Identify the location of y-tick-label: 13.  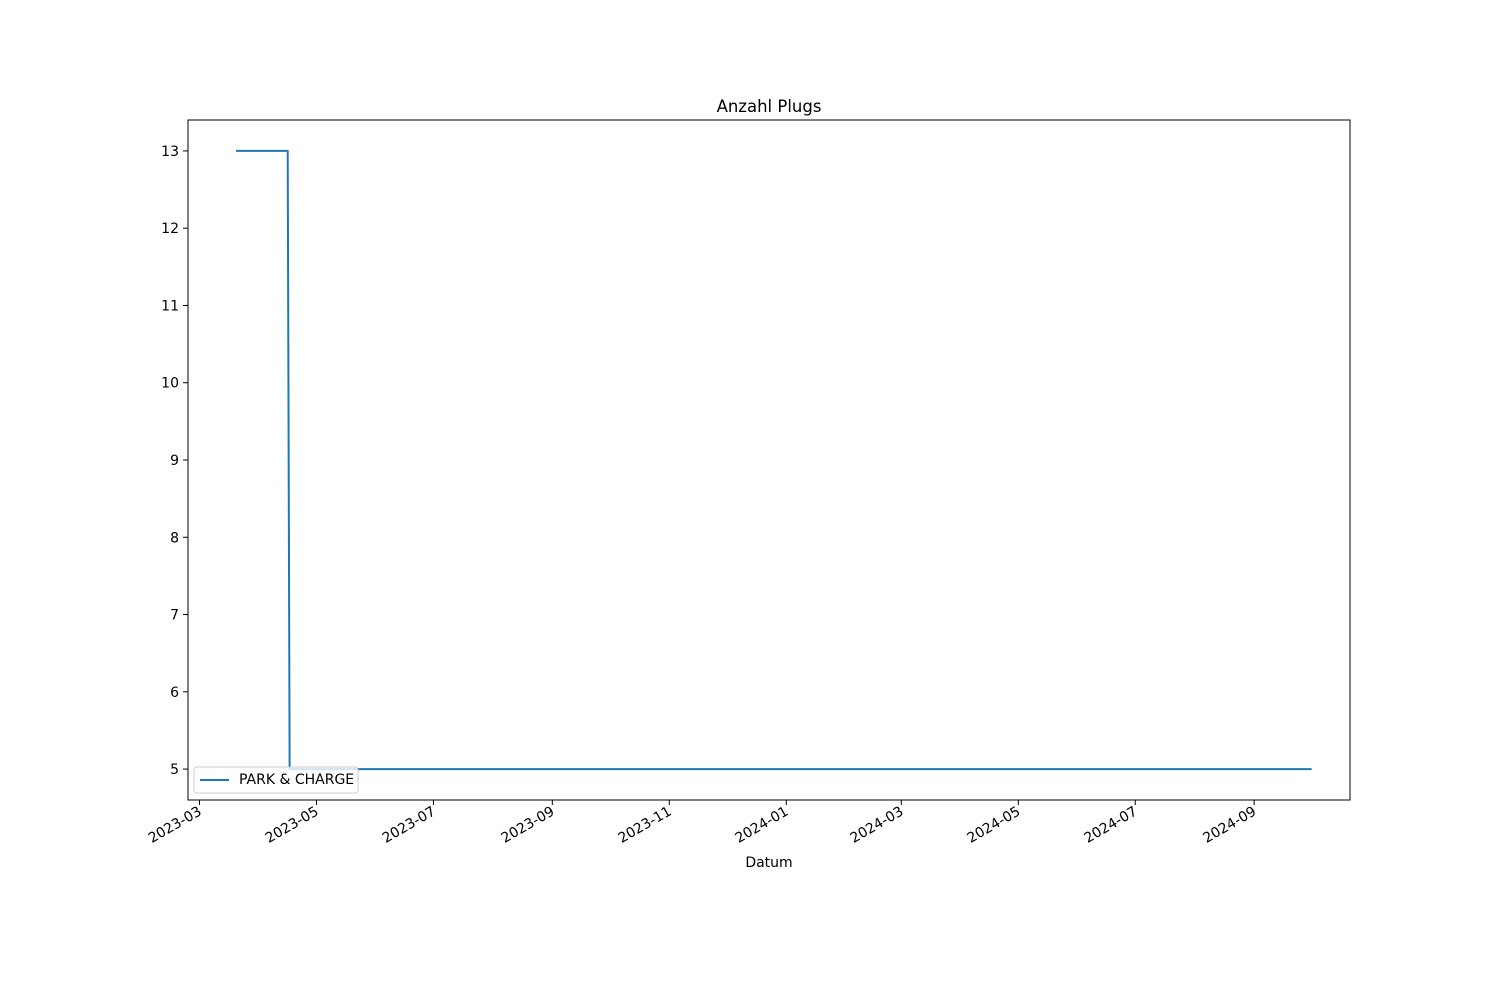
(170, 152).